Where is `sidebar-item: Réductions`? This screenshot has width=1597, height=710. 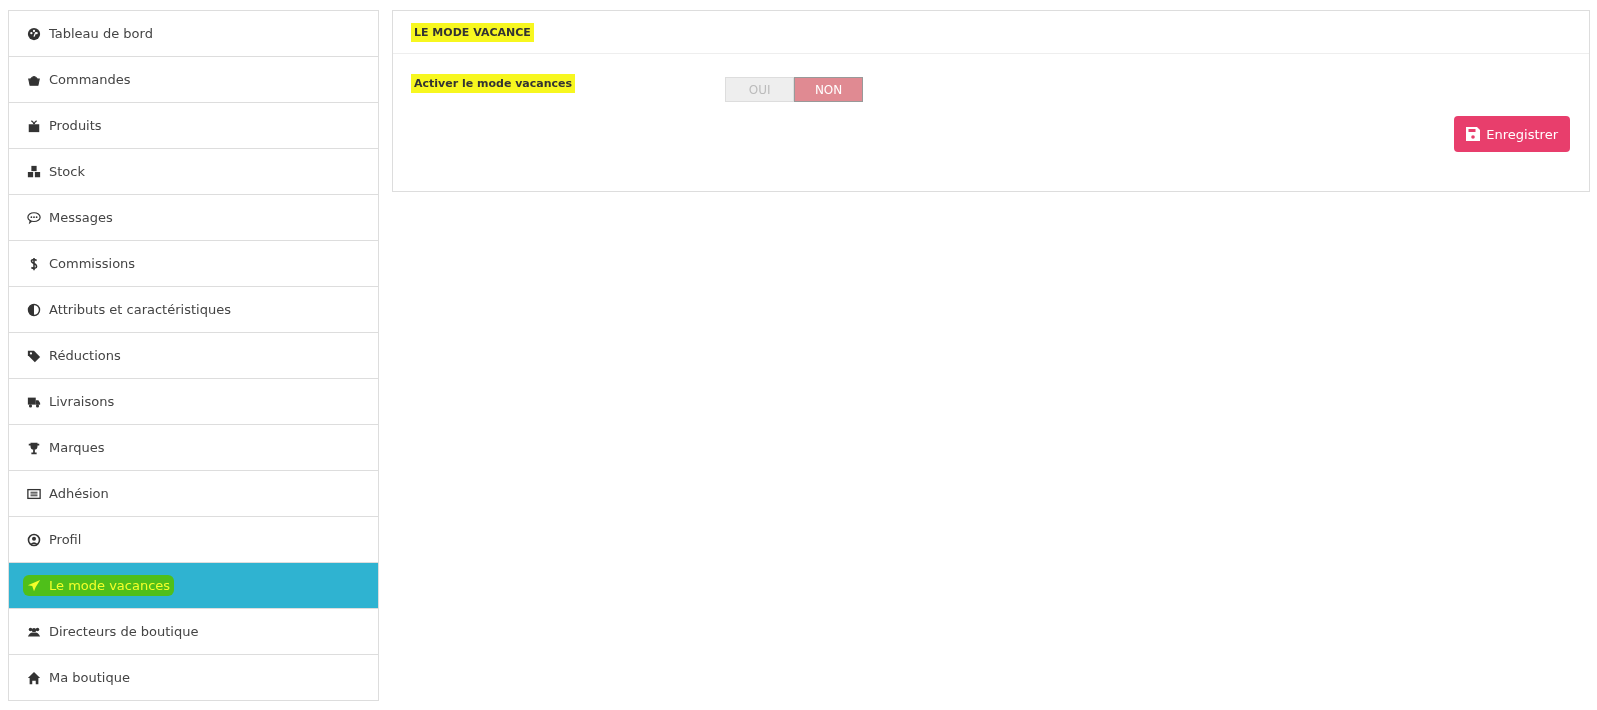 sidebar-item: Réductions is located at coordinates (193, 356).